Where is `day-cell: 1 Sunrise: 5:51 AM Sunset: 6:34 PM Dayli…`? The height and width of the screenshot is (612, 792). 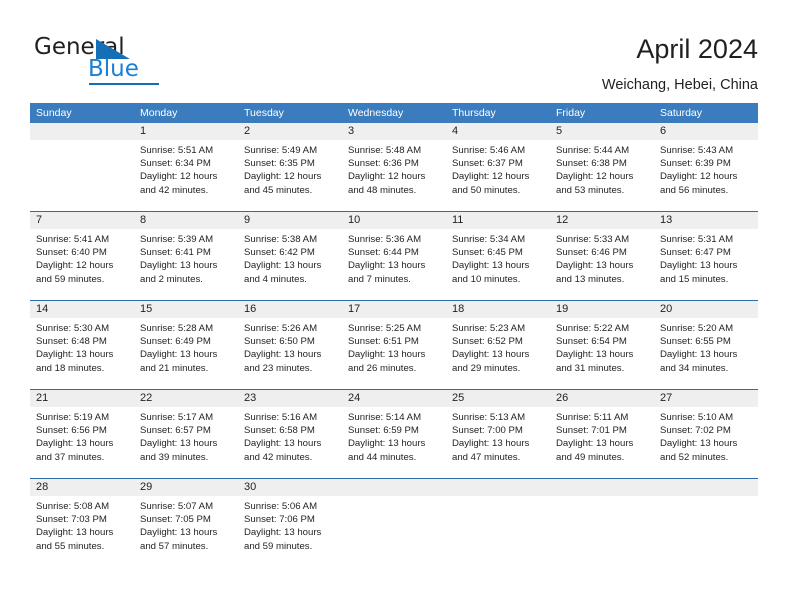 day-cell: 1 Sunrise: 5:51 AM Sunset: 6:34 PM Dayli… is located at coordinates (186, 167).